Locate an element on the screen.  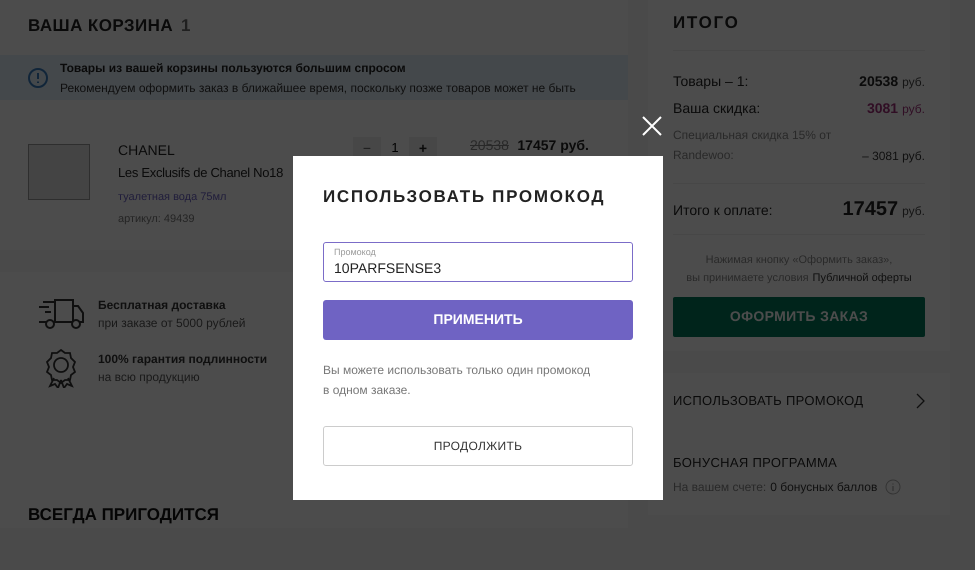
apply-button: ПРИМЕНИТЬ is located at coordinates (478, 320).